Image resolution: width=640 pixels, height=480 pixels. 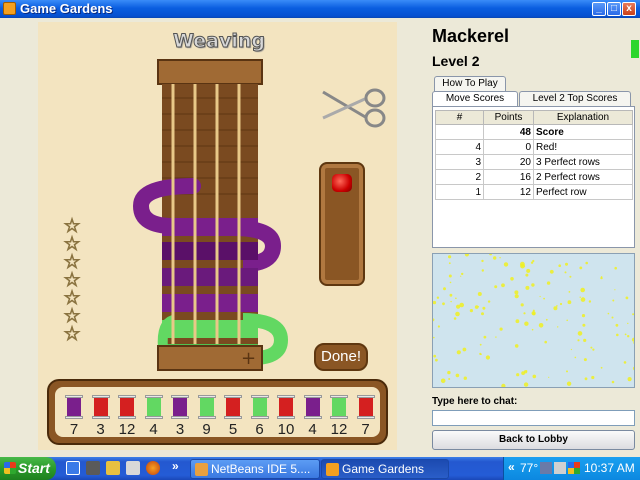 What do you see at coordinates (533, 440) in the screenshot?
I see `back-to-lobby-button: Back to Lobby` at bounding box center [533, 440].